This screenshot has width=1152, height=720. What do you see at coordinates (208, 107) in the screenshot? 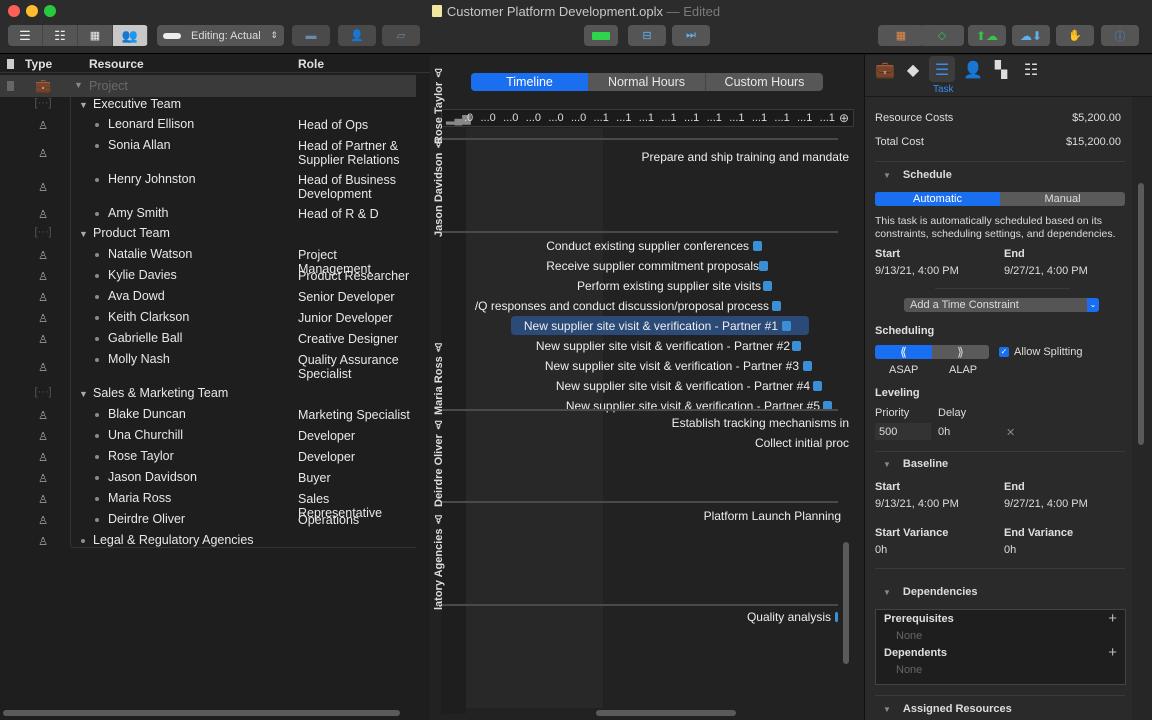
I see `group-row: [···] ▼ Executive Team` at bounding box center [208, 107].